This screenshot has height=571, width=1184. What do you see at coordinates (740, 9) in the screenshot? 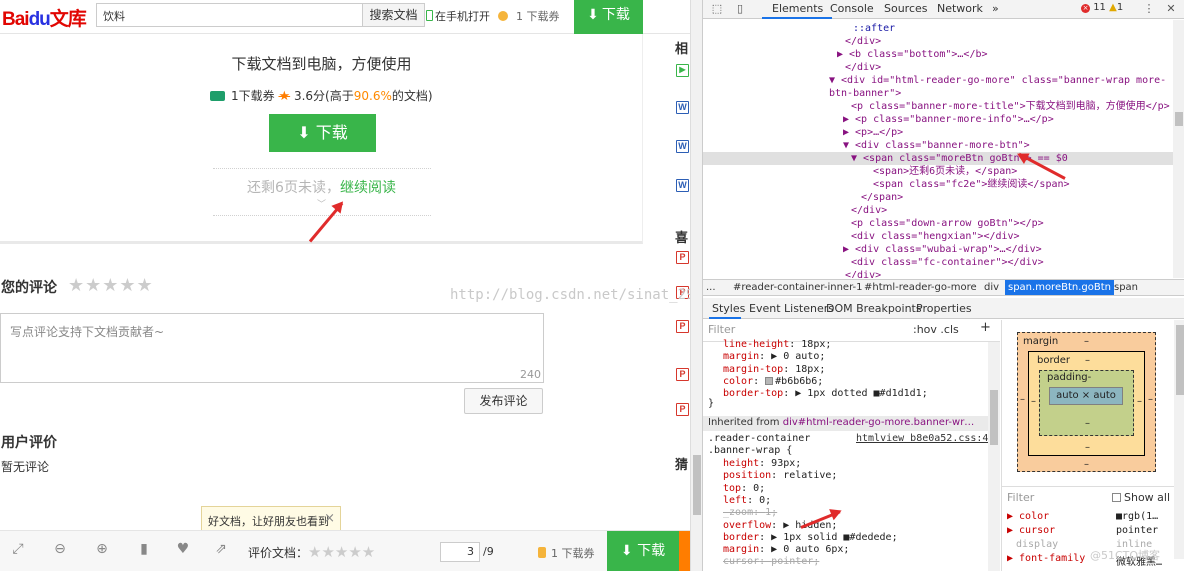
I see `device-toolbar-icon: ▯` at bounding box center [740, 9].